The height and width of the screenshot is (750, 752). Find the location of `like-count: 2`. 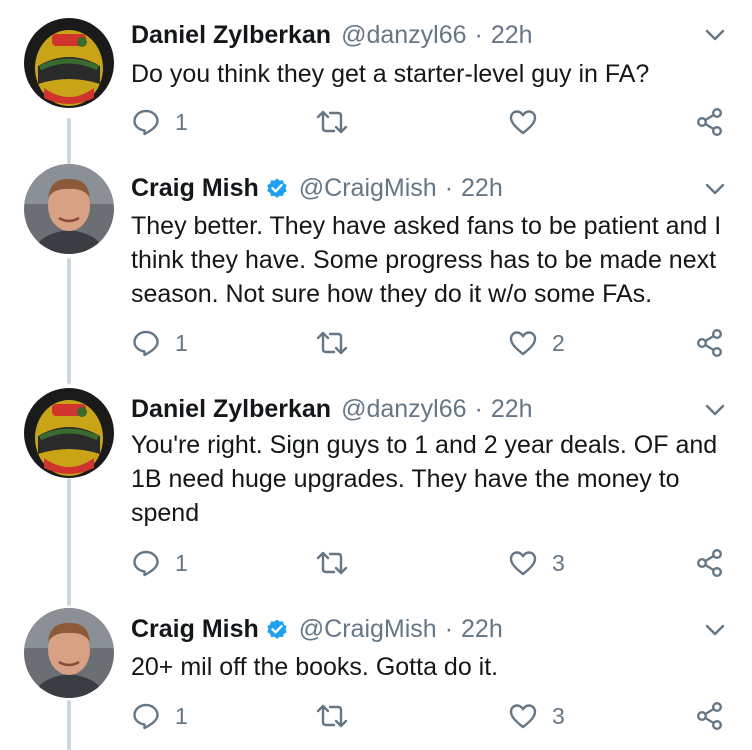

like-count: 2 is located at coordinates (558, 342).